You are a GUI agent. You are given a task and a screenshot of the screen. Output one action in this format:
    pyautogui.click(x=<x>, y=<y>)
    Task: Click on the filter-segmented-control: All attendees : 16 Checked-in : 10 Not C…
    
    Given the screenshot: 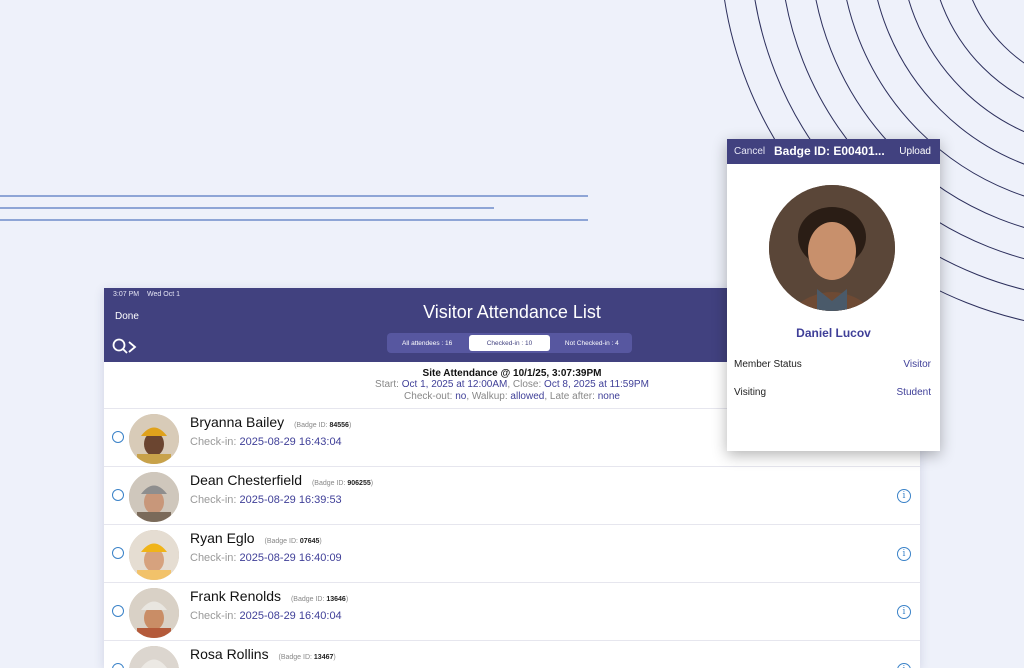 What is the action you would take?
    pyautogui.click(x=509, y=343)
    